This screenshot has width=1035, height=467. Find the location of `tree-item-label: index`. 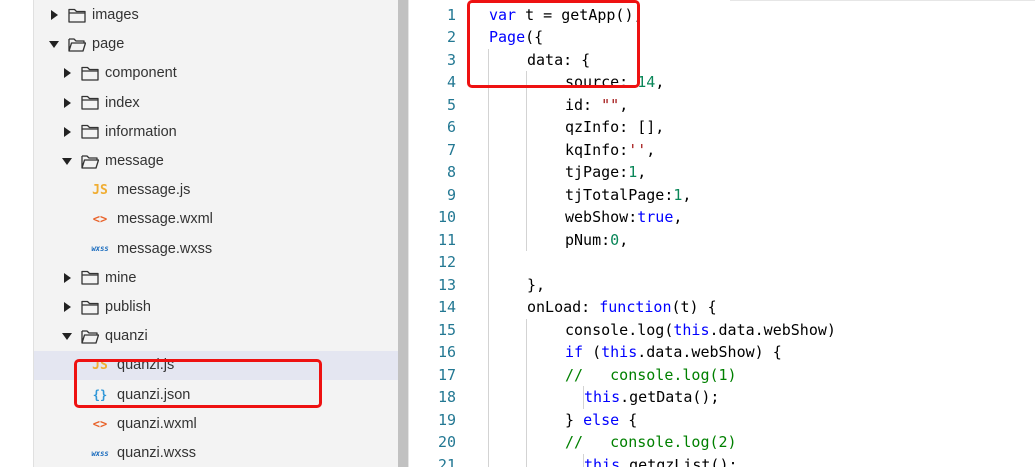

tree-item-label: index is located at coordinates (122, 102).